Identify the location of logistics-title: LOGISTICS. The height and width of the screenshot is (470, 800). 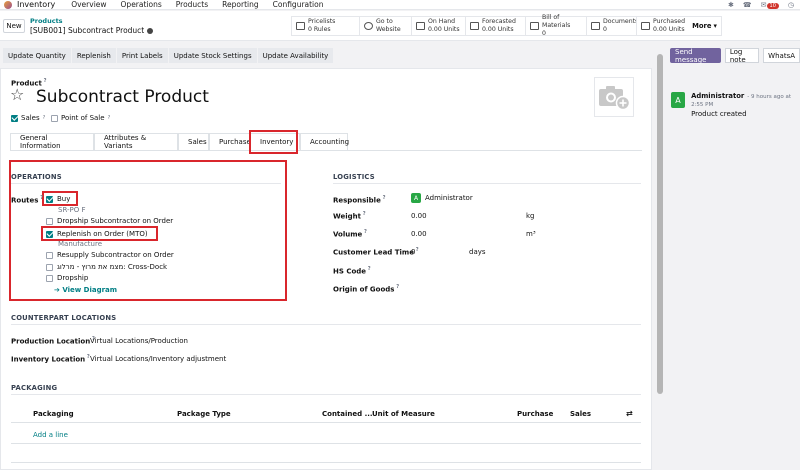
(354, 177).